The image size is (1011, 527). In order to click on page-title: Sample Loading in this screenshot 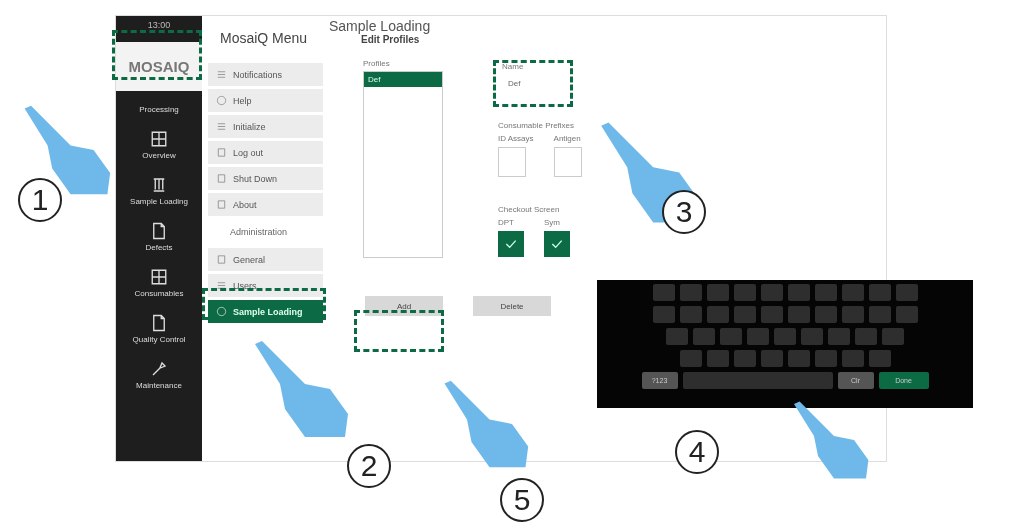, I will do `click(380, 26)`.